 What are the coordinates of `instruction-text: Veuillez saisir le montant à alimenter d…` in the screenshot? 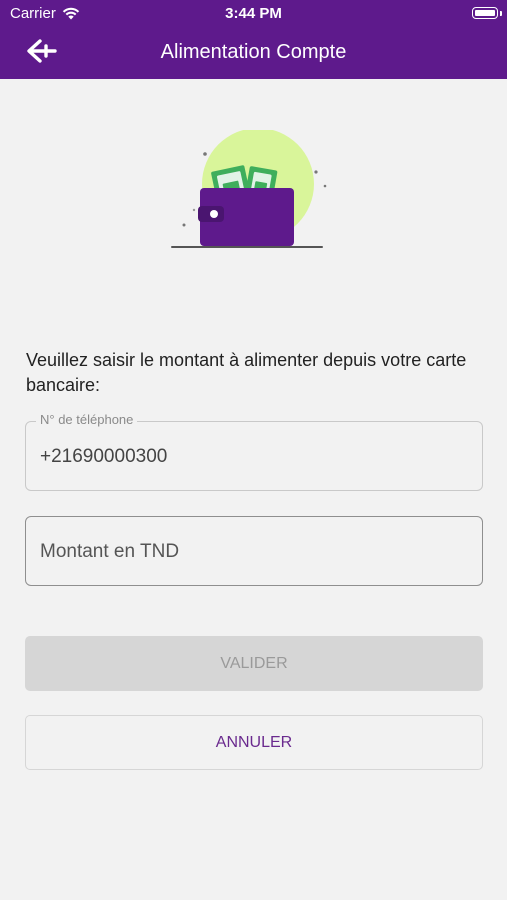 It's located at (246, 372).